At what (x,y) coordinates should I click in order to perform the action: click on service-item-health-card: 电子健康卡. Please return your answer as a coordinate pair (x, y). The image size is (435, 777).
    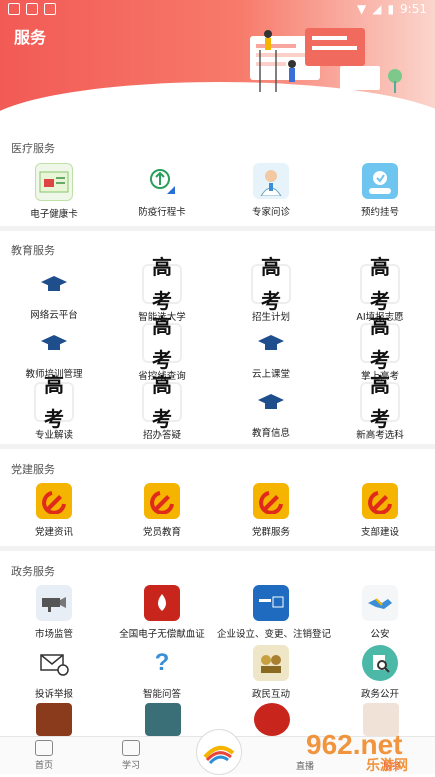
    Looking at the image, I should click on (54, 191).